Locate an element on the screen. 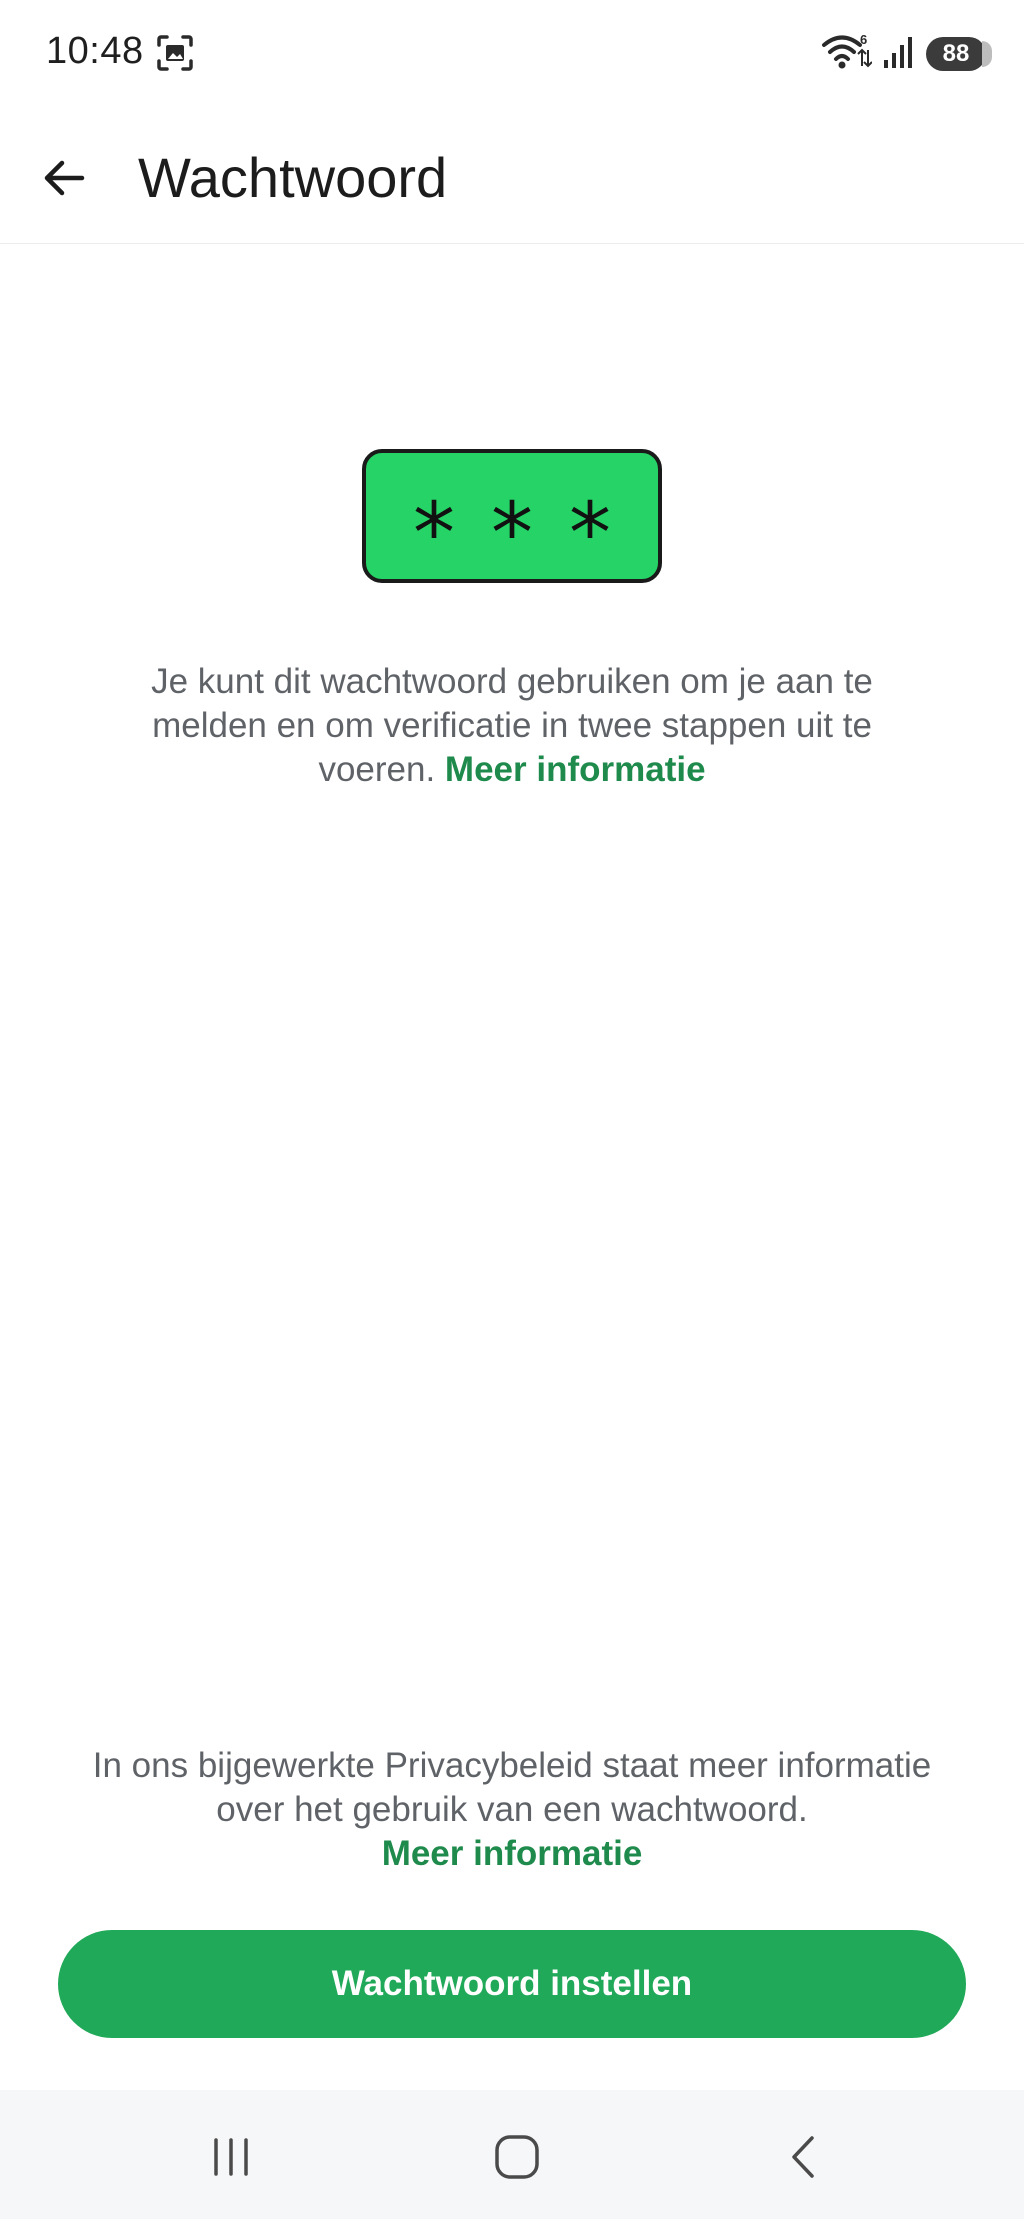  status-bar: 10:48 6 88 is located at coordinates (512, 54).